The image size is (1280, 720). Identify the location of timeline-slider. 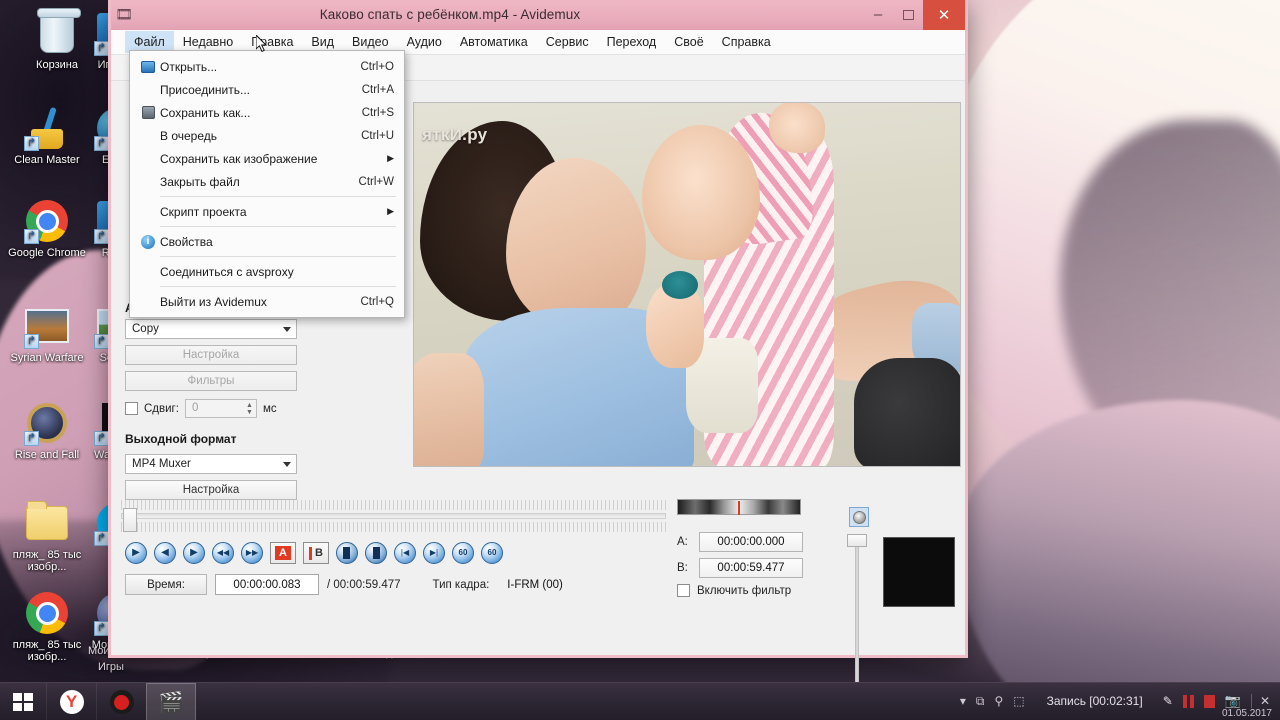
(393, 521).